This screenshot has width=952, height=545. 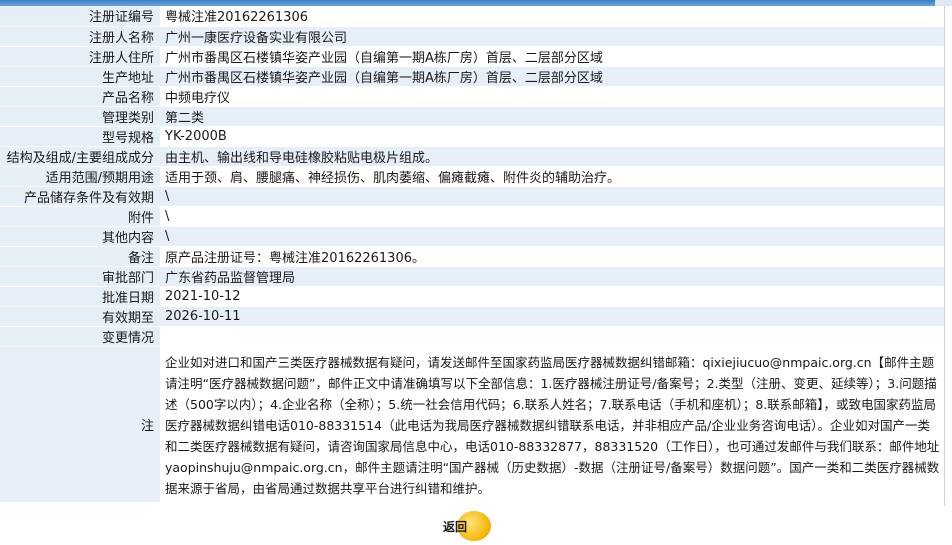 I want to click on detail-row: 注册人名称 广州一康医疗设备实业有限公司, so click(x=472, y=36).